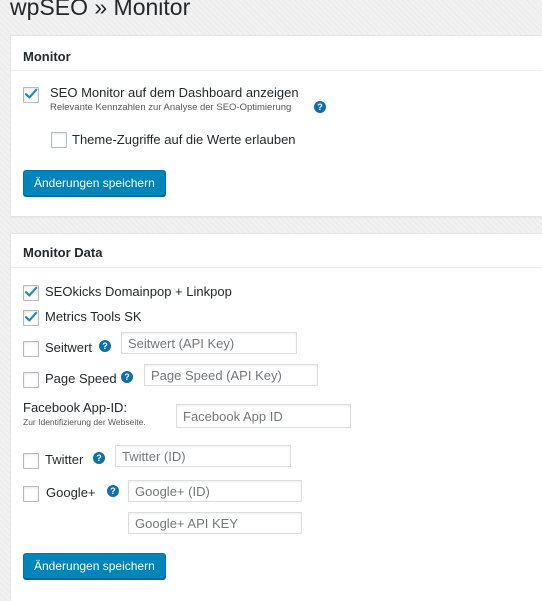 The height and width of the screenshot is (601, 542). I want to click on twitter-label: Twitter, so click(64, 459).